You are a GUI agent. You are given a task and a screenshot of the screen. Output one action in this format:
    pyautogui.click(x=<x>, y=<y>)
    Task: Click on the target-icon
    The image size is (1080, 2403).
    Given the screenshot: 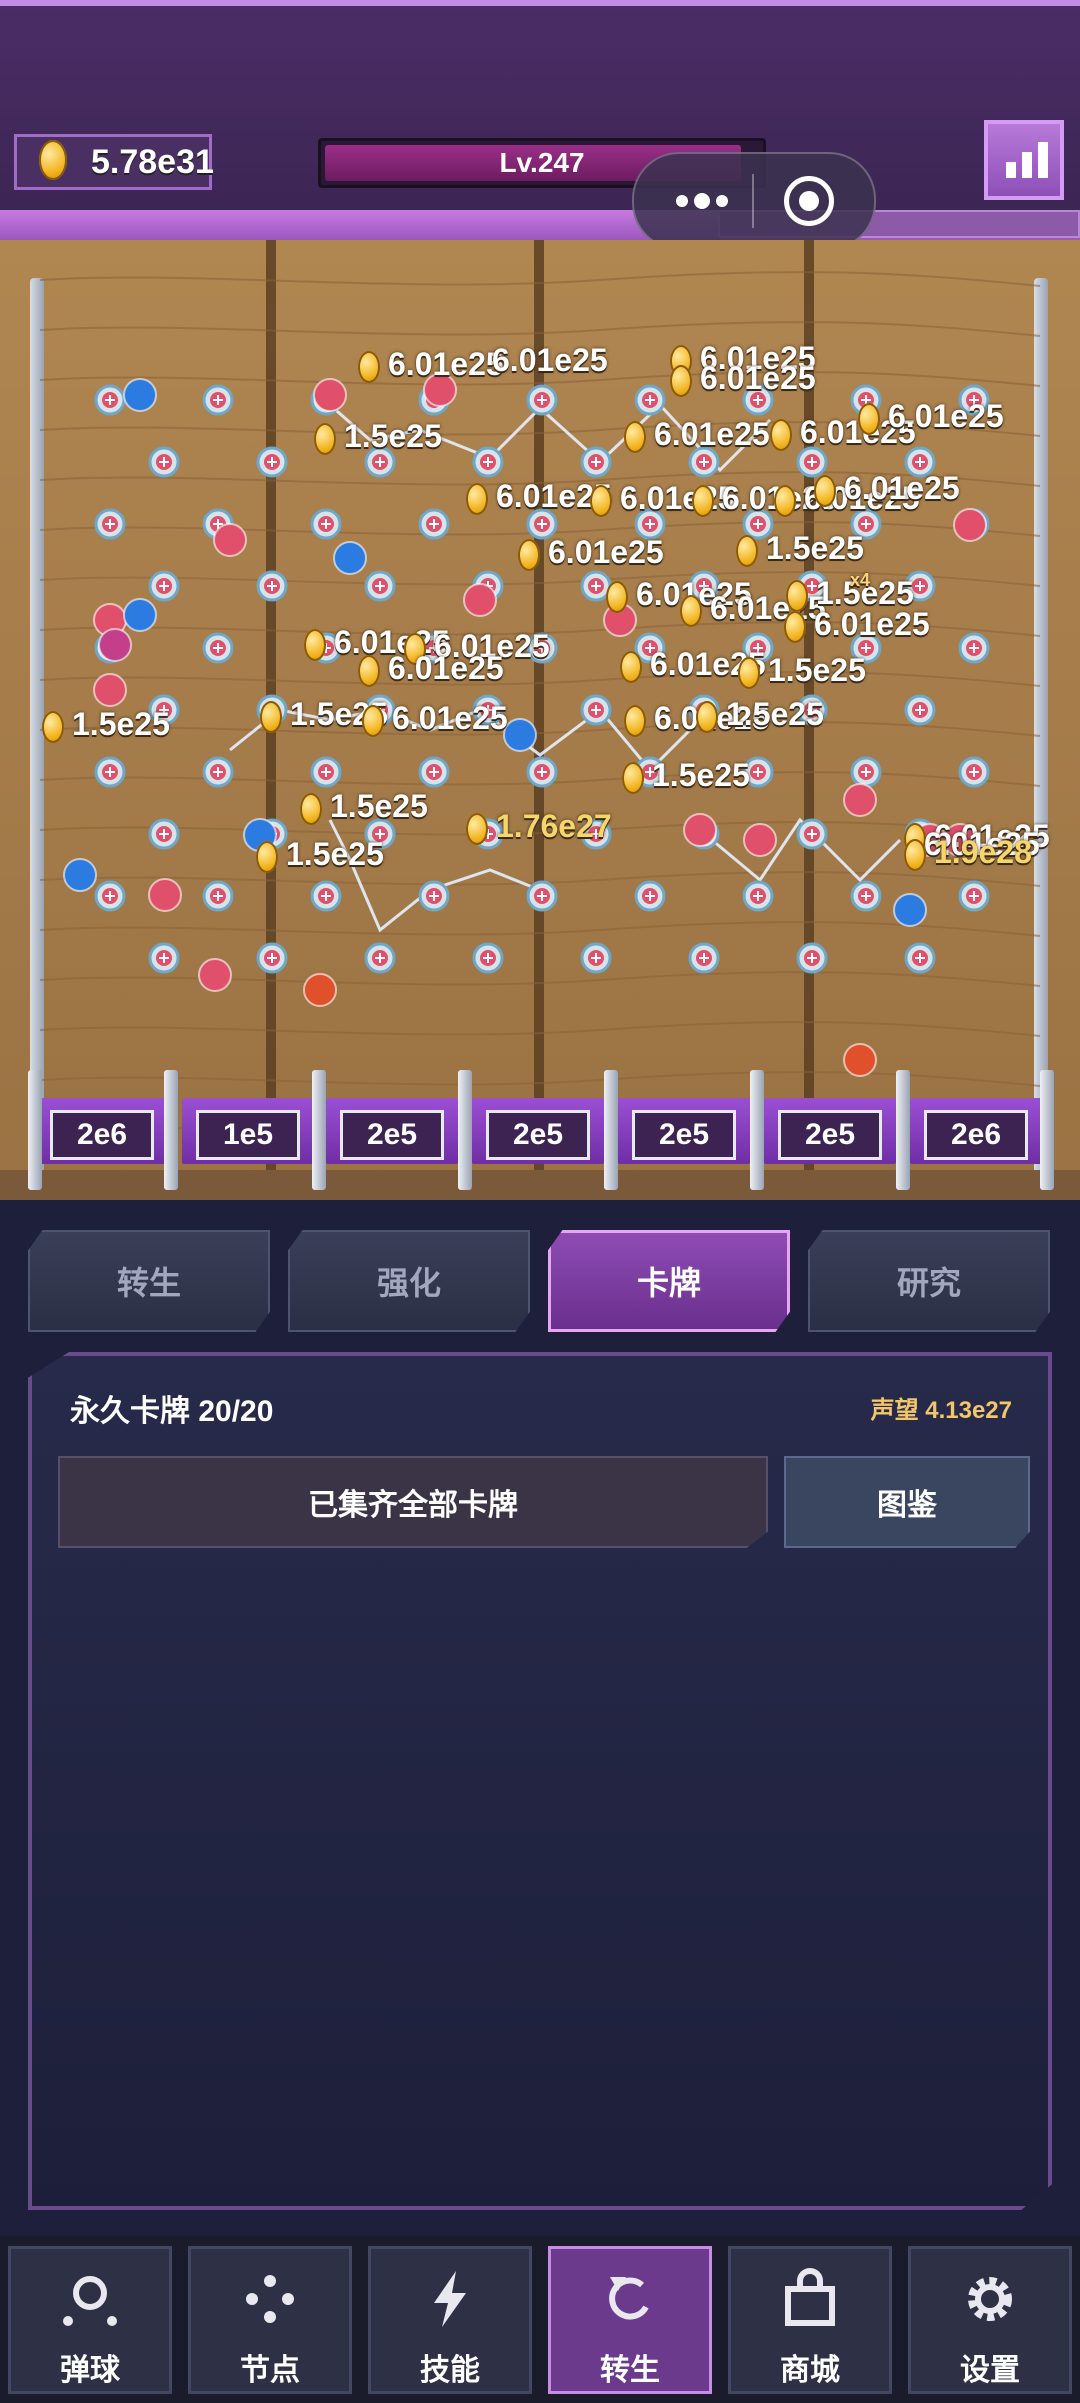 What is the action you would take?
    pyautogui.click(x=809, y=201)
    